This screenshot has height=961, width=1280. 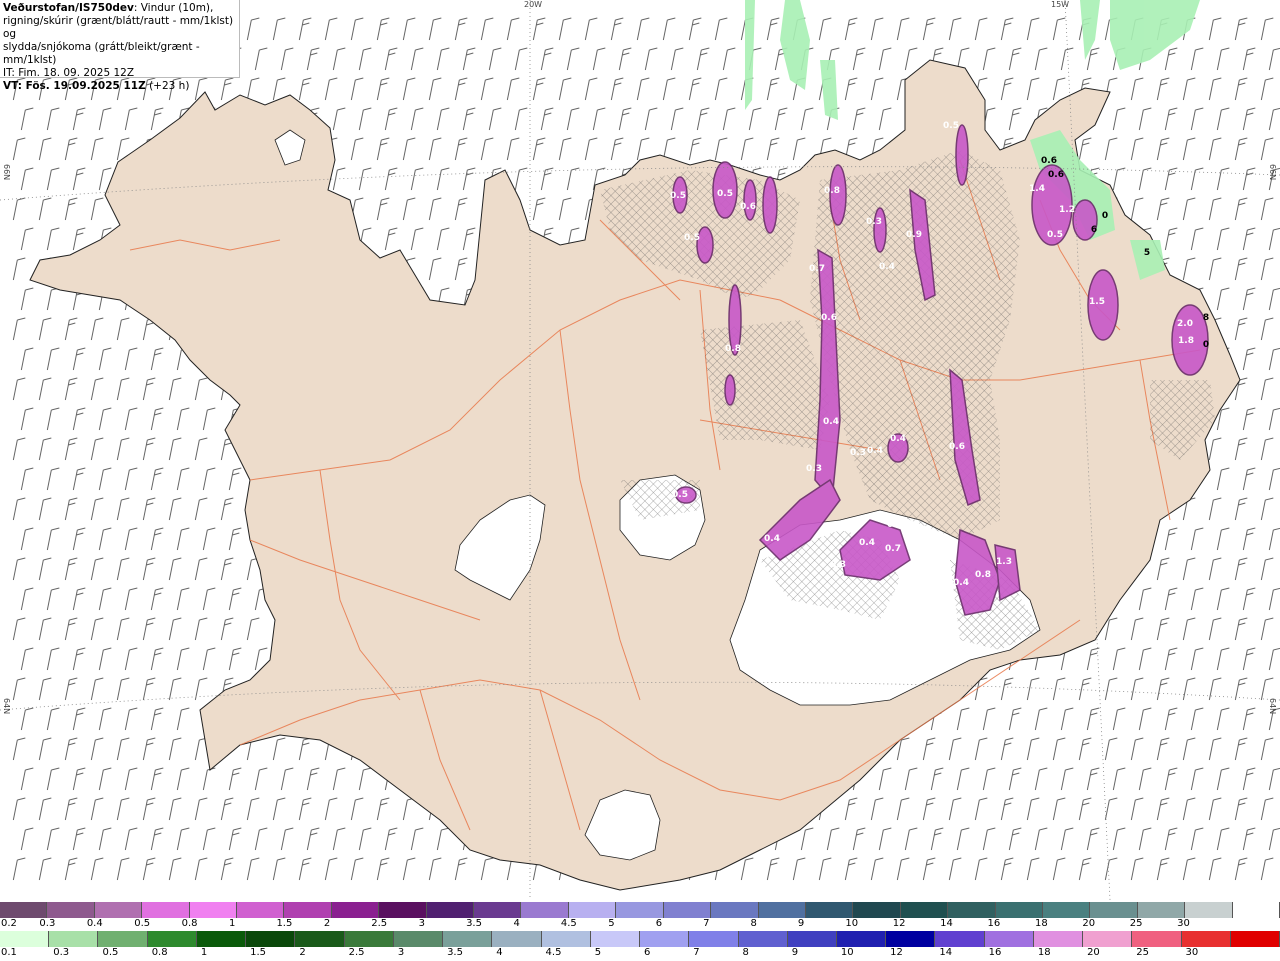 I want to click on agency-title: Veðurstofan/IS750dev, so click(x=68, y=8).